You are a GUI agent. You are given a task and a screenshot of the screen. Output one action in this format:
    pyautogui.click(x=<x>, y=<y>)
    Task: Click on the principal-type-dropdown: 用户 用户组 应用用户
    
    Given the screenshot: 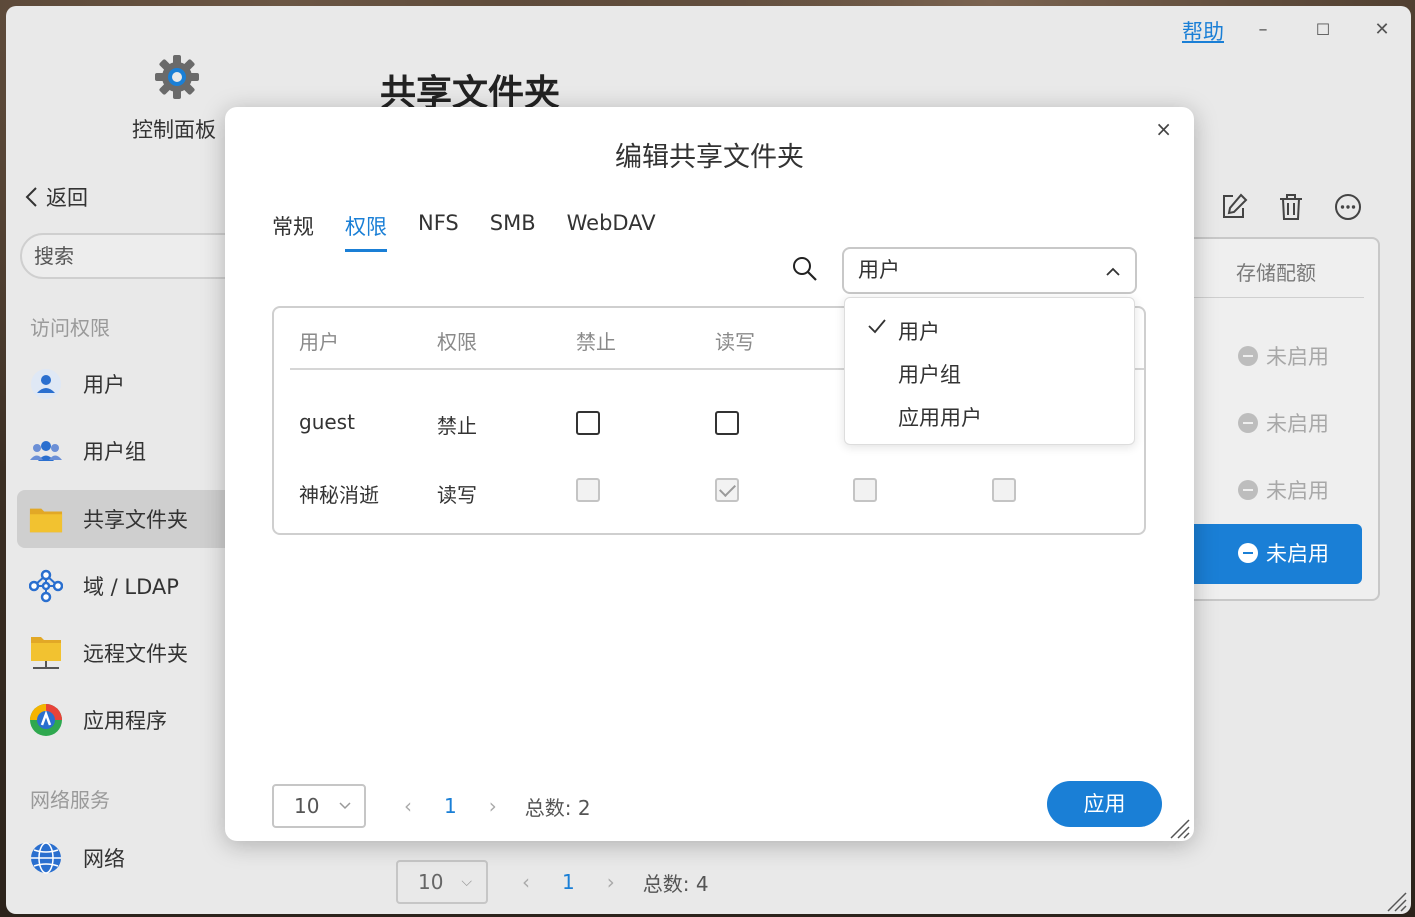 What is the action you would take?
    pyautogui.click(x=989, y=371)
    